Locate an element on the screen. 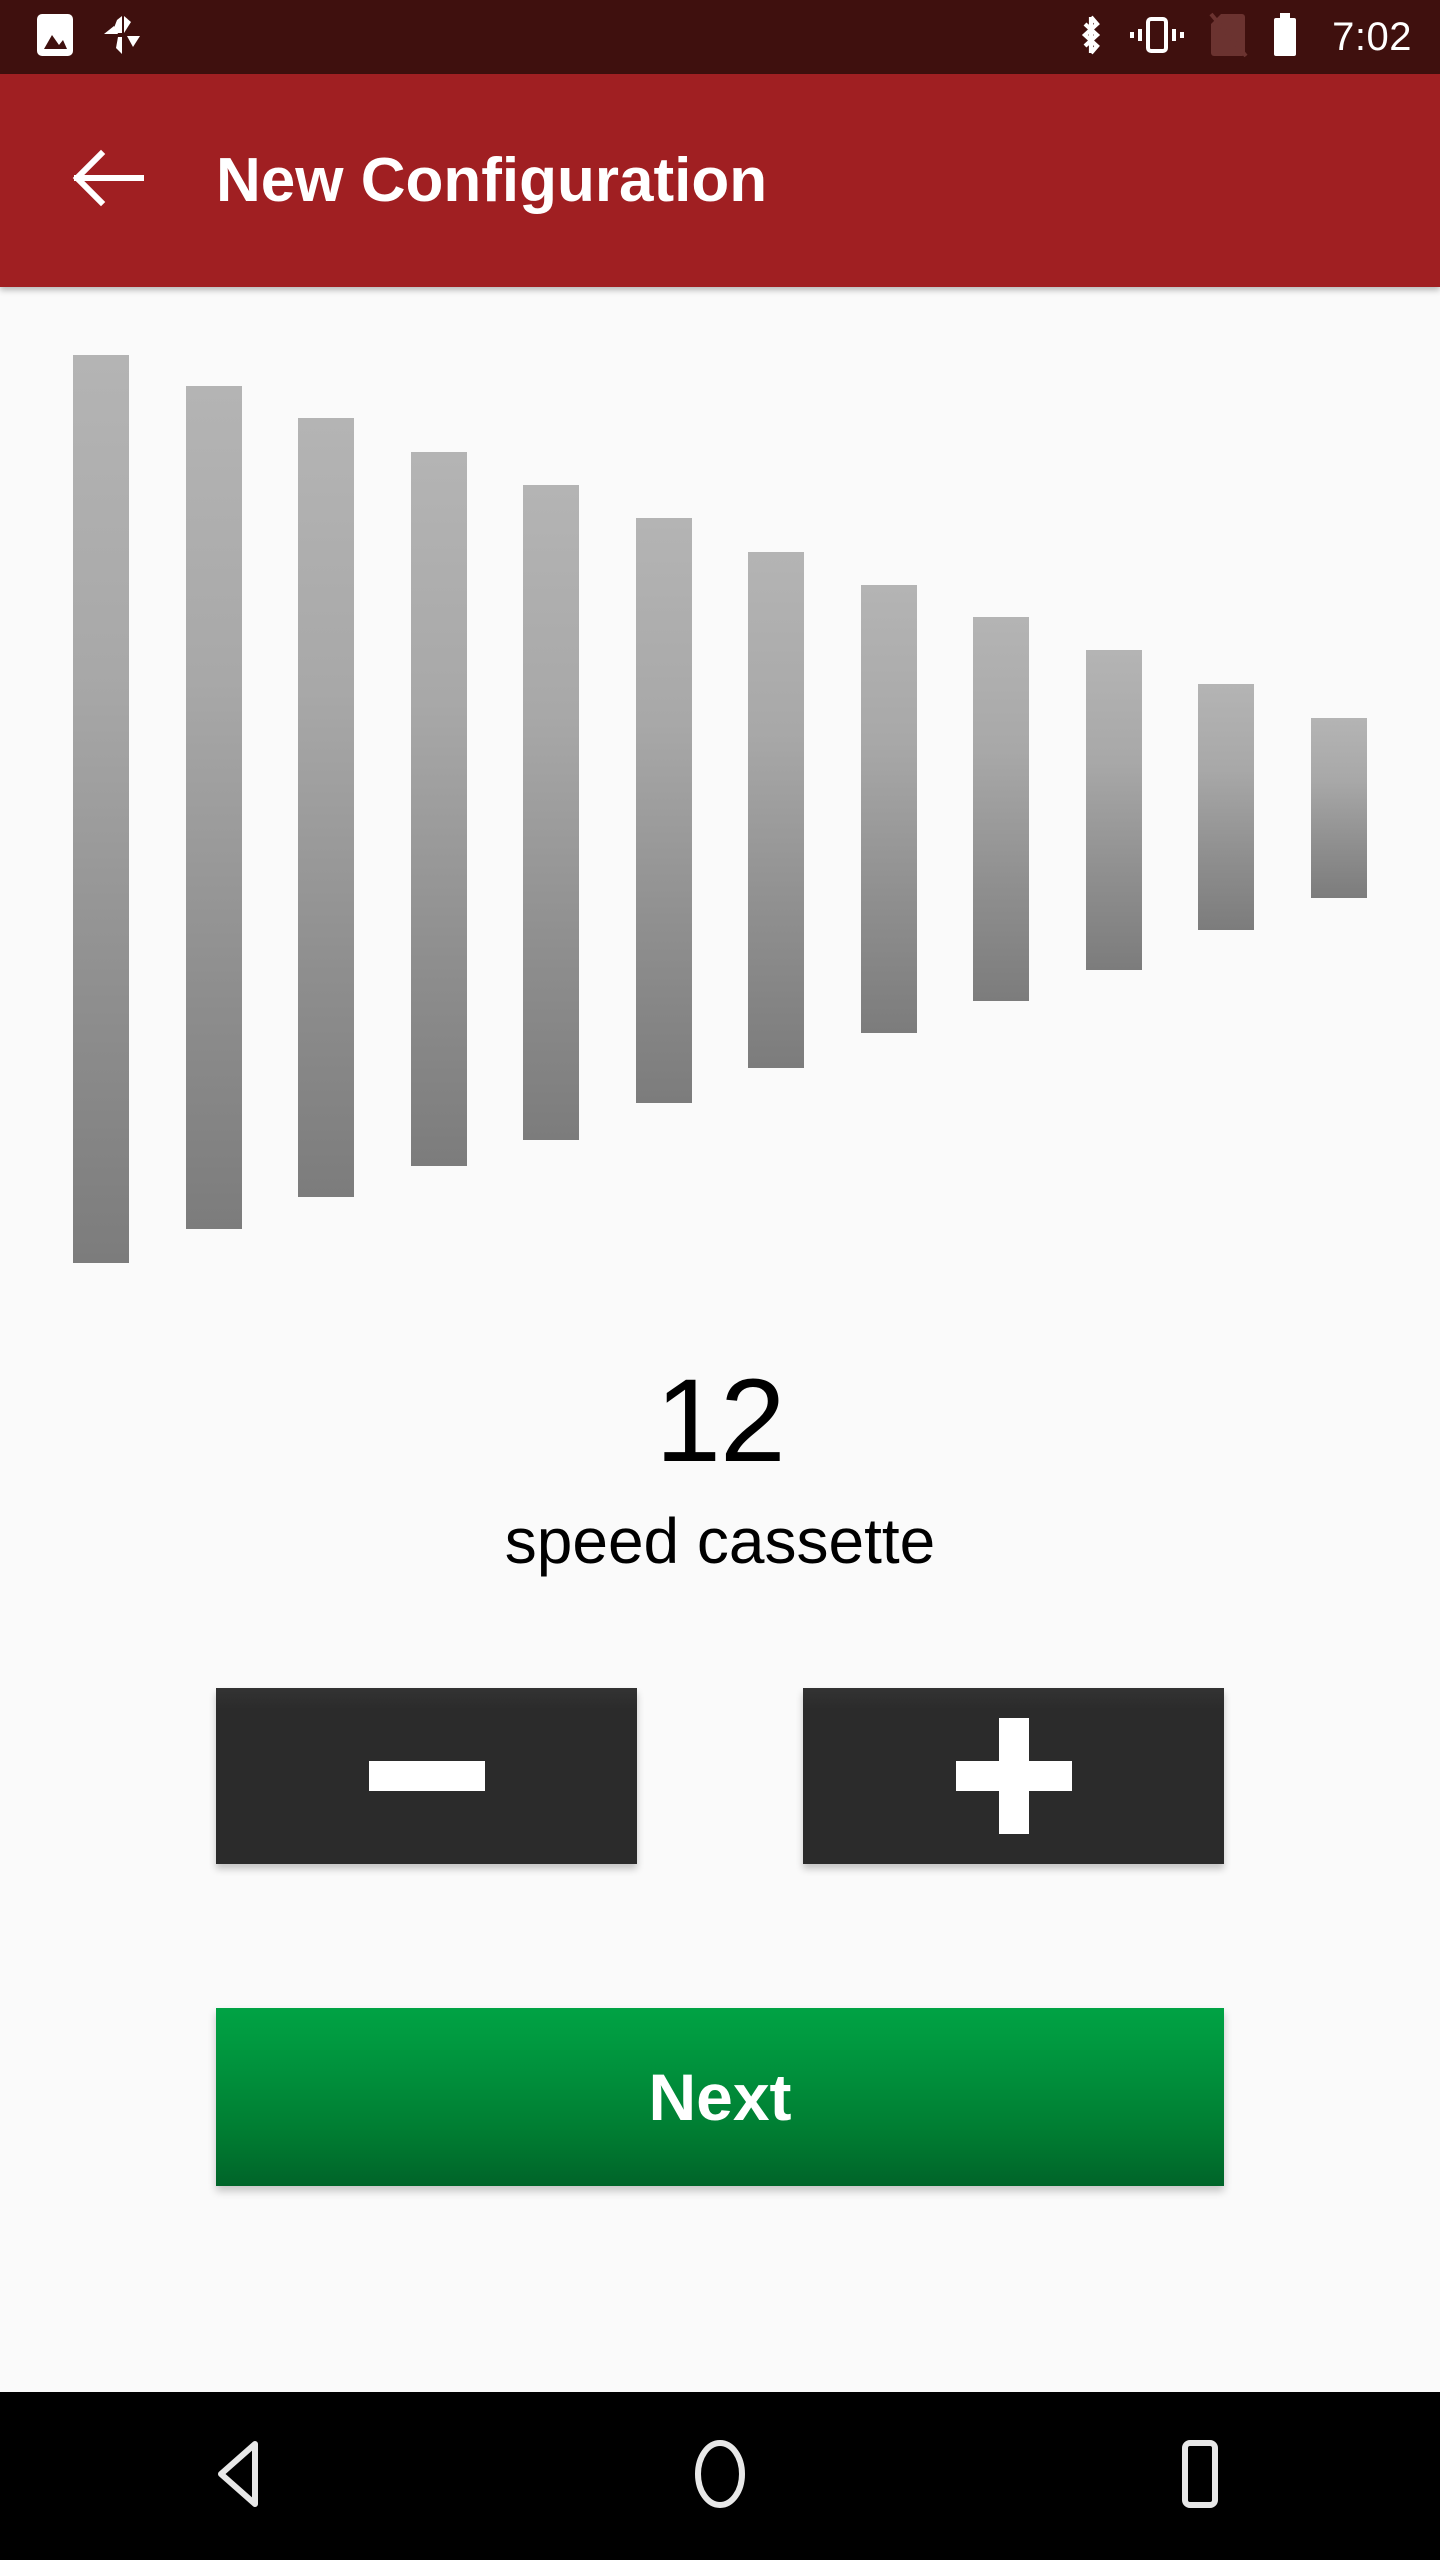 The image size is (1440, 2560). circle-icon is located at coordinates (720, 2476).